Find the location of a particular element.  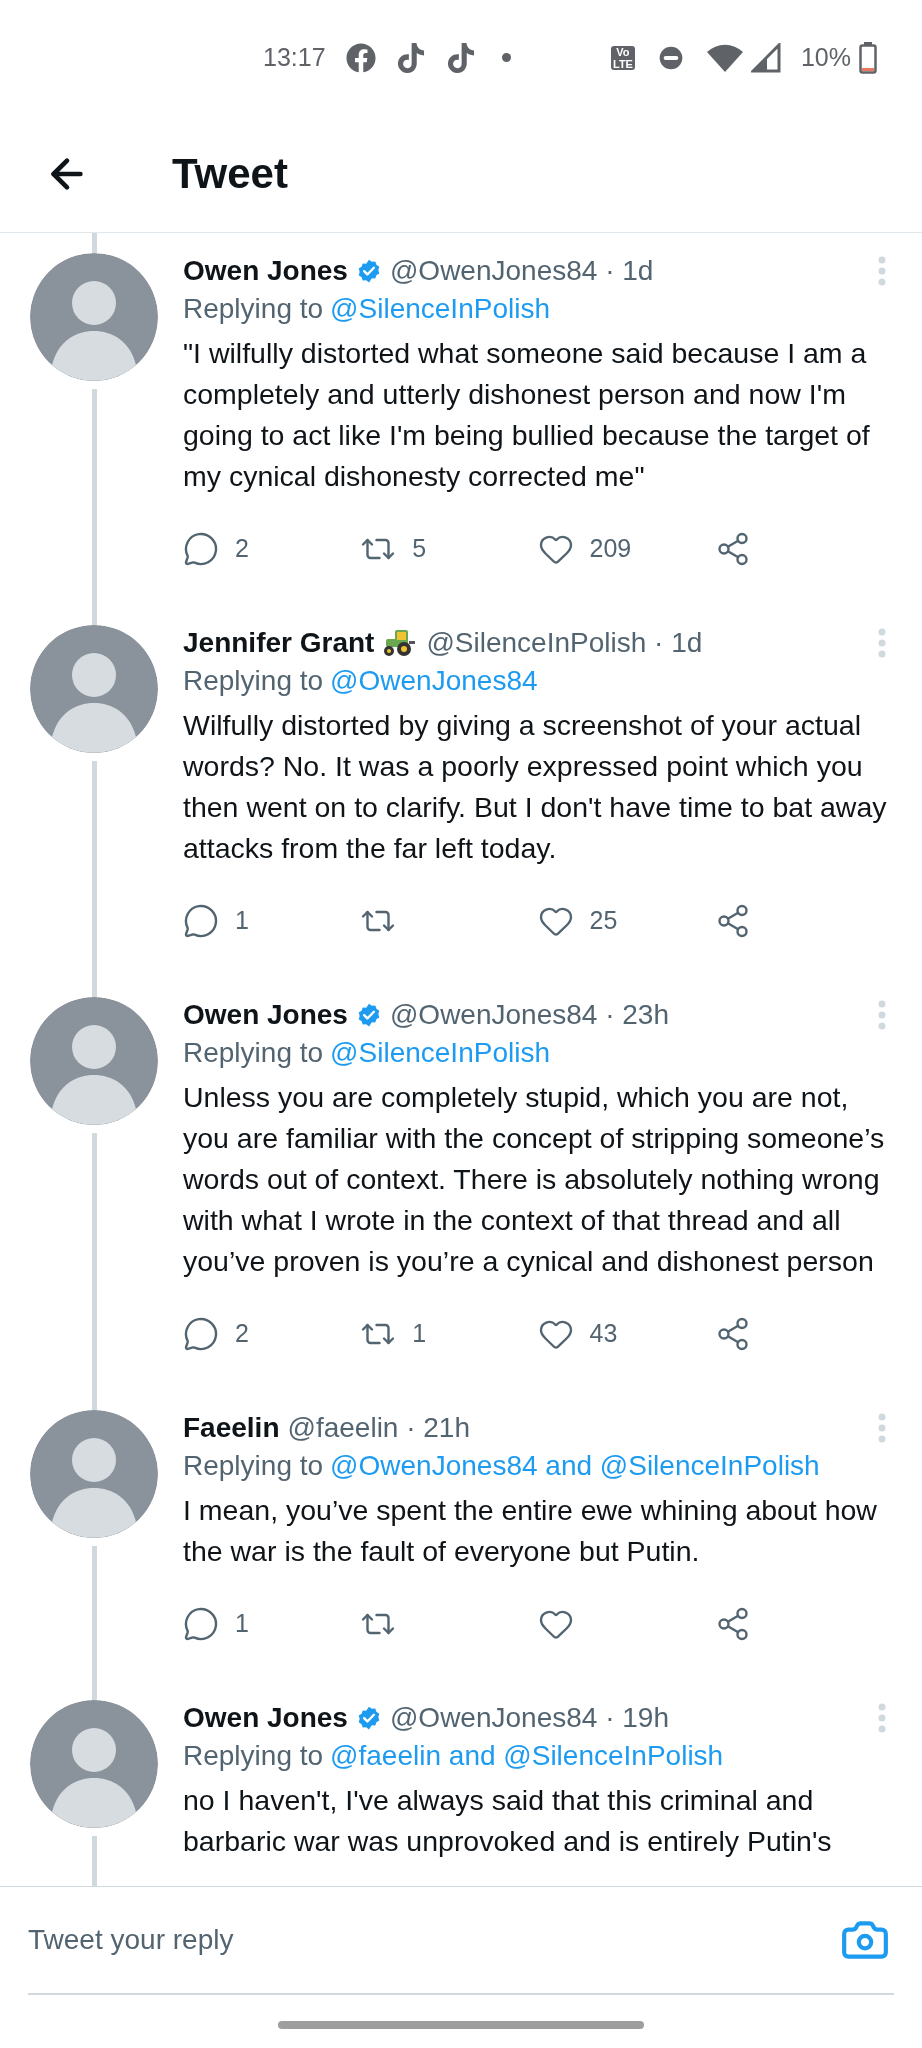

author-name: Faeelin is located at coordinates (231, 1428).